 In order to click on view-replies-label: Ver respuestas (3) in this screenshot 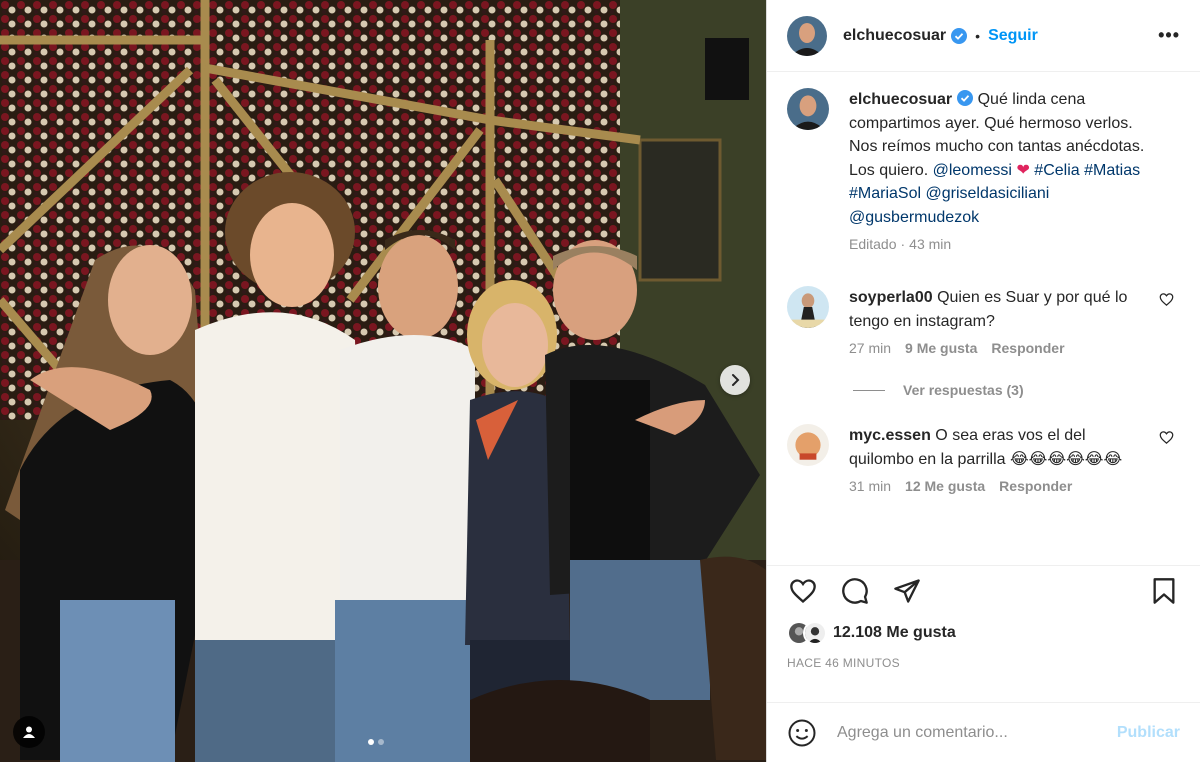, I will do `click(963, 390)`.